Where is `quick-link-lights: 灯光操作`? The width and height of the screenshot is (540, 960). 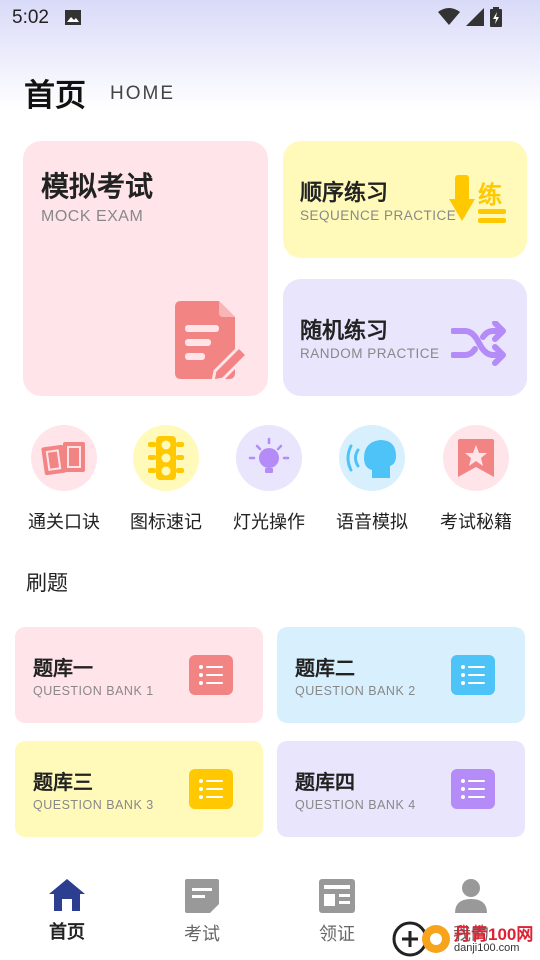
quick-link-lights: 灯光操作 is located at coordinates (269, 480).